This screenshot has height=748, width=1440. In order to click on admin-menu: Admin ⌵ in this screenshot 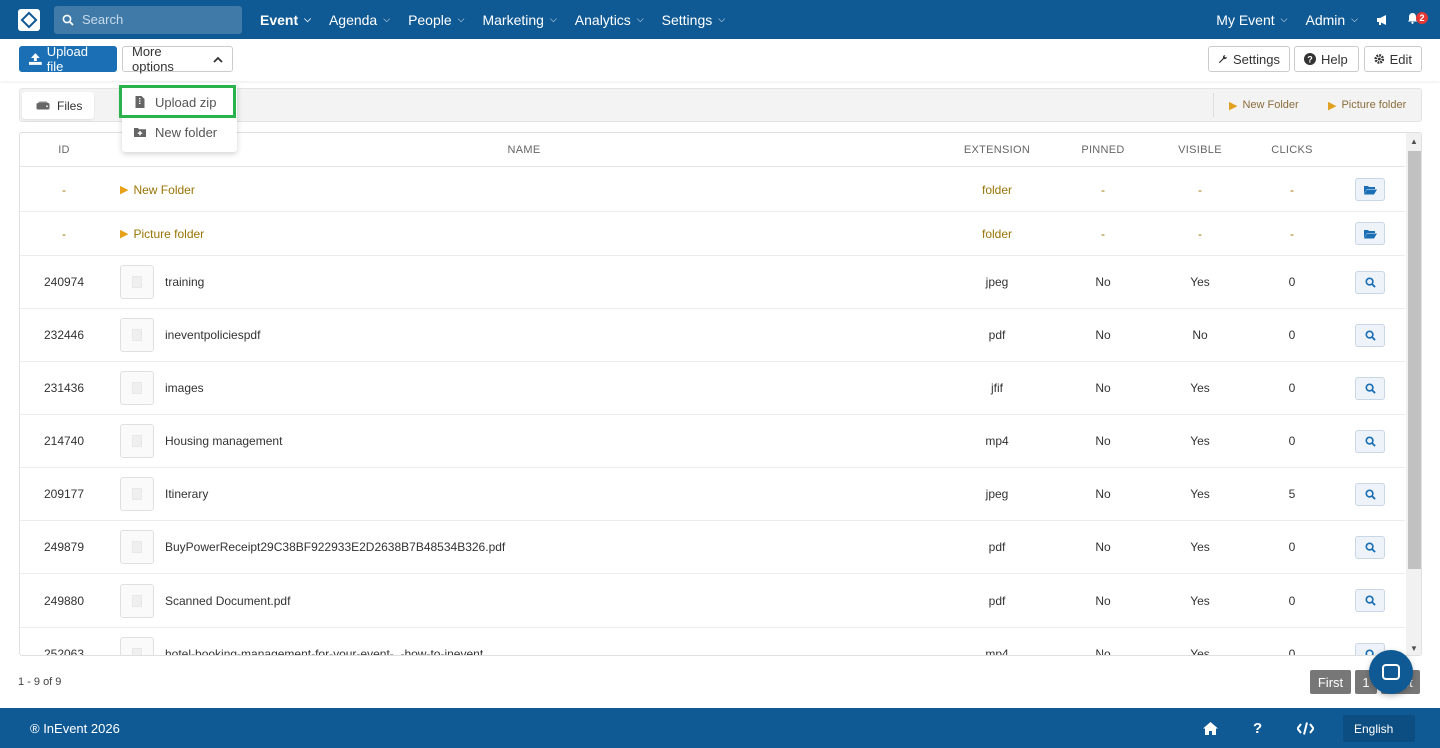, I will do `click(1331, 20)`.